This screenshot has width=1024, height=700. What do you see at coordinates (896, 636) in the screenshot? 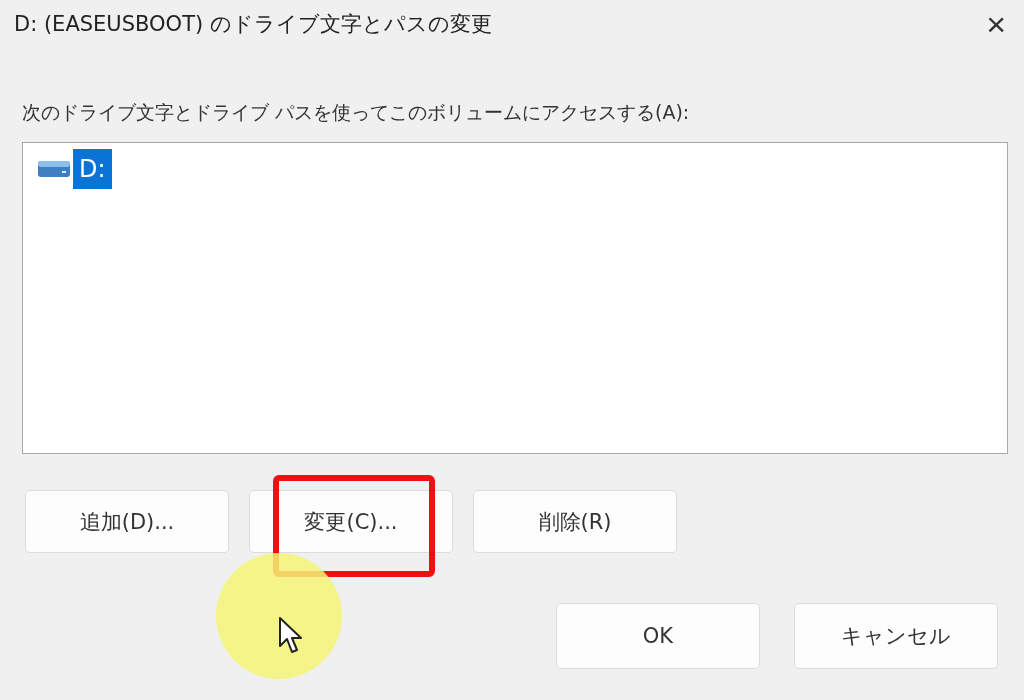
I see `dialog-button: キャンセル` at bounding box center [896, 636].